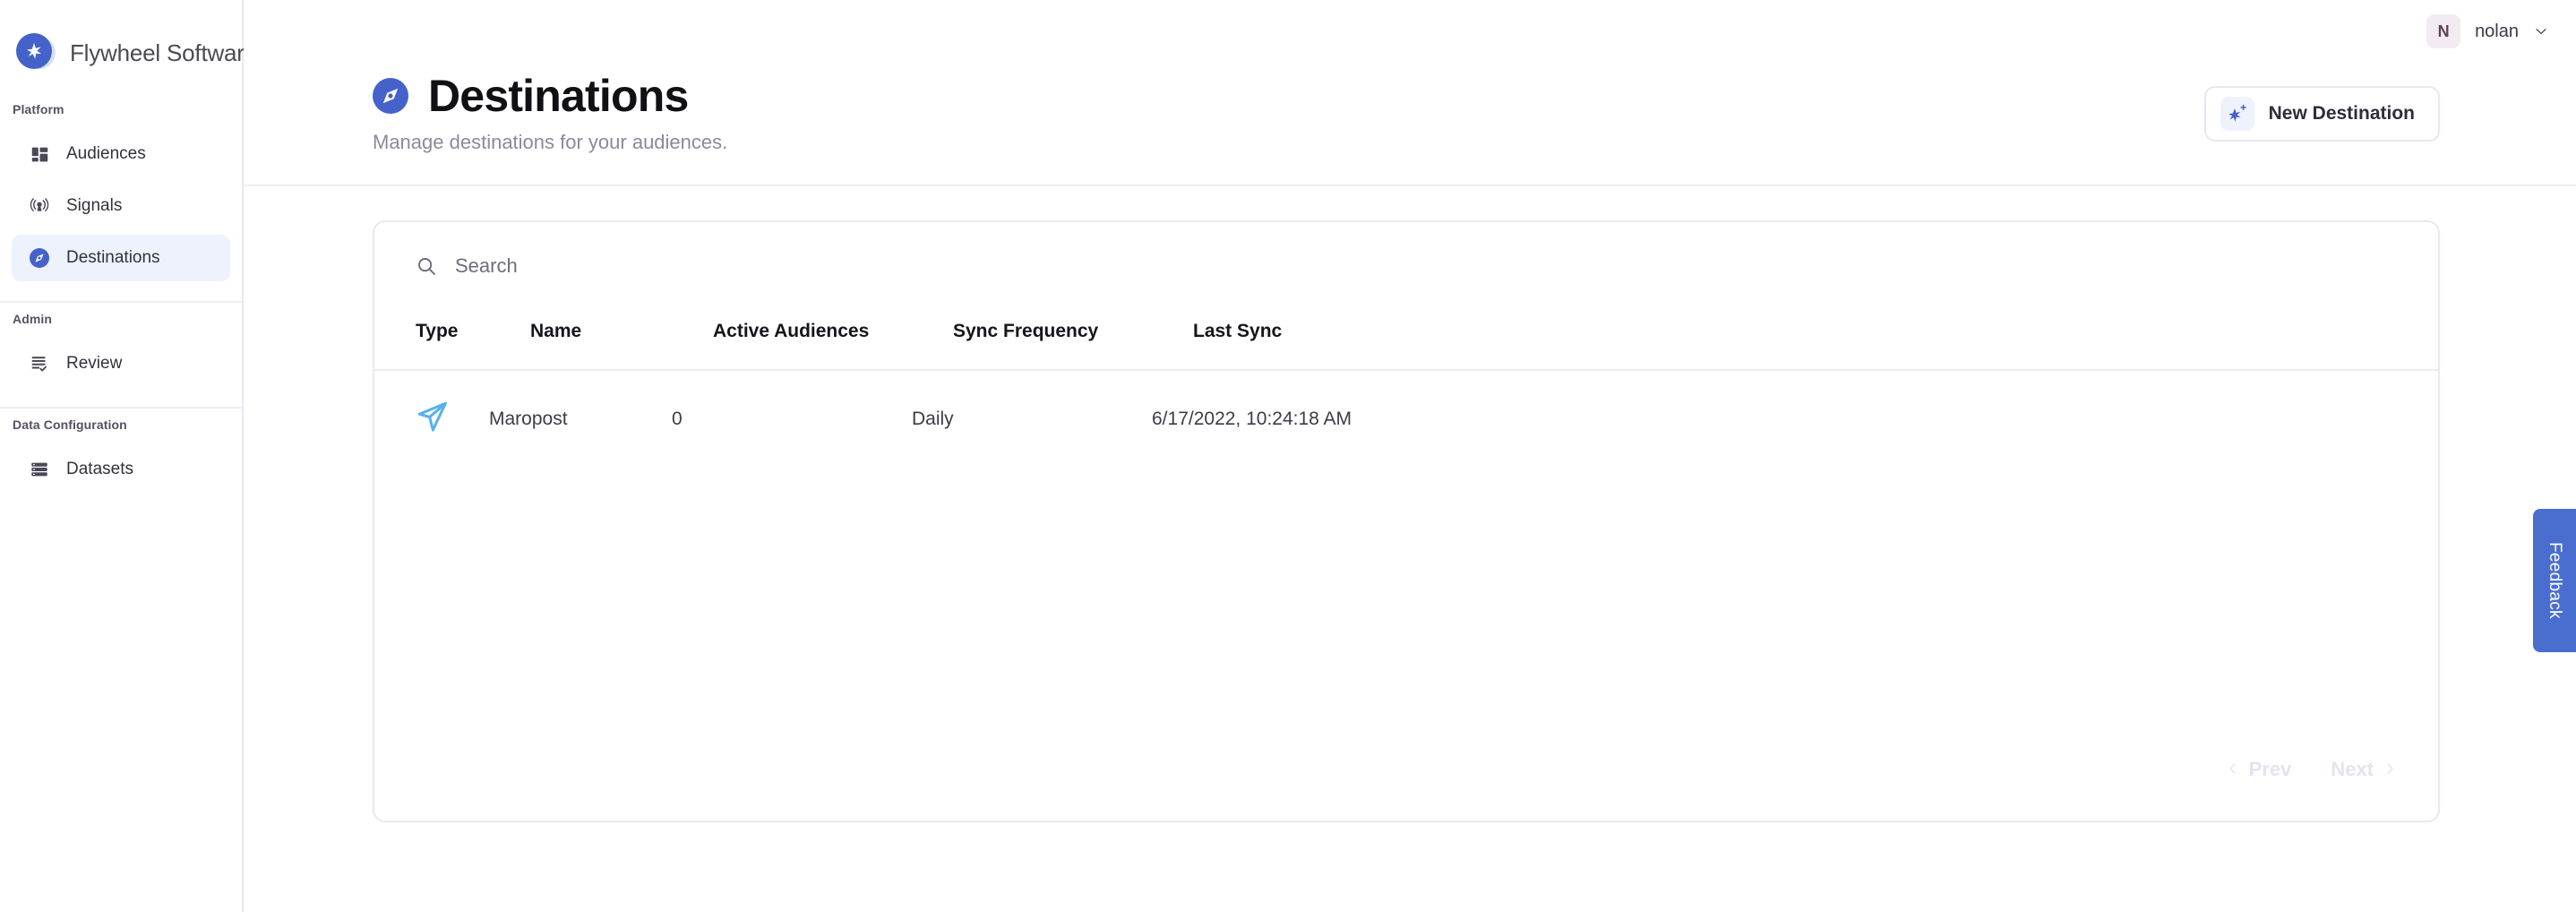  I want to click on sidebar-group-platform: Platform, so click(38, 109).